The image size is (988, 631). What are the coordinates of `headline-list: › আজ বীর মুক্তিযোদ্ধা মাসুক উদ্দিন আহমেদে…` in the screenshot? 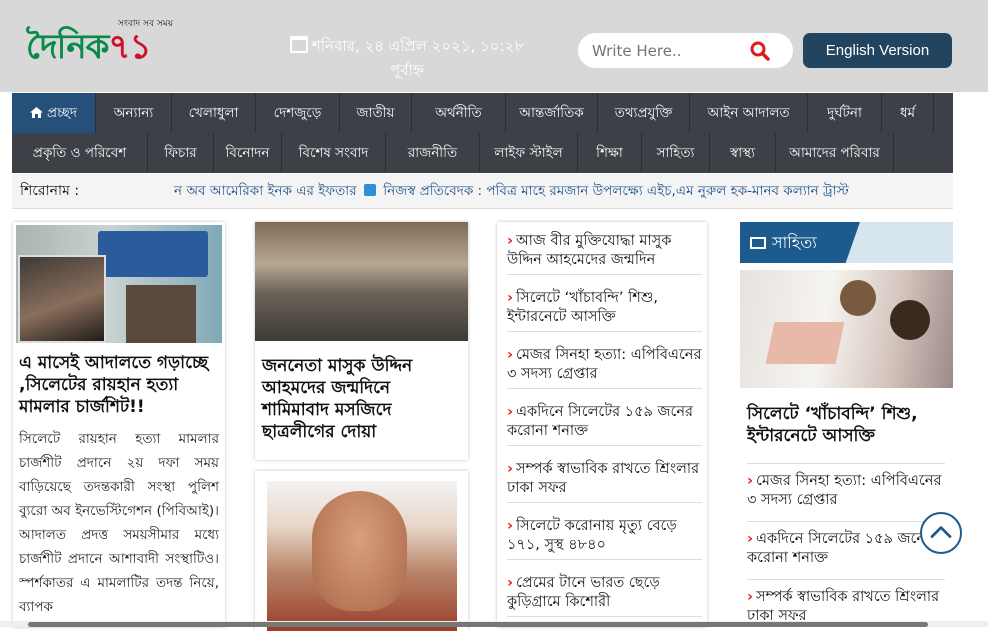 It's located at (602, 424).